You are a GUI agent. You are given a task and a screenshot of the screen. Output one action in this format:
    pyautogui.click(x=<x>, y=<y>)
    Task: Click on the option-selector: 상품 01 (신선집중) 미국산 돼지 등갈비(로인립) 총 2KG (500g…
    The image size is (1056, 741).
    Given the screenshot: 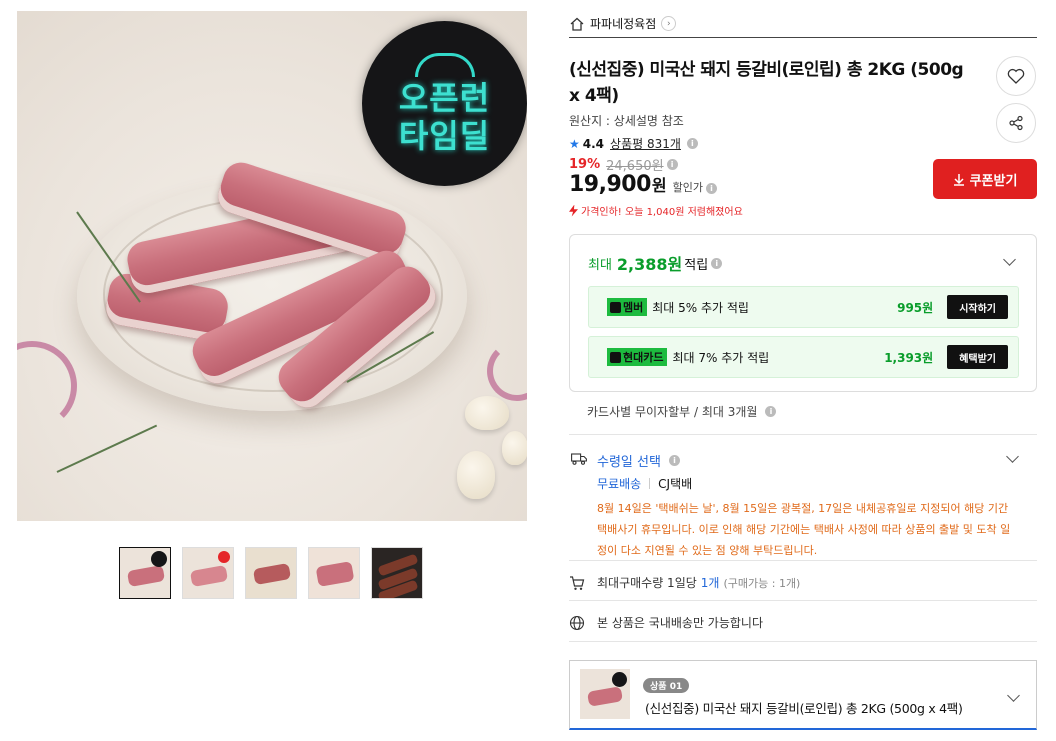 What is the action you would take?
    pyautogui.click(x=803, y=695)
    